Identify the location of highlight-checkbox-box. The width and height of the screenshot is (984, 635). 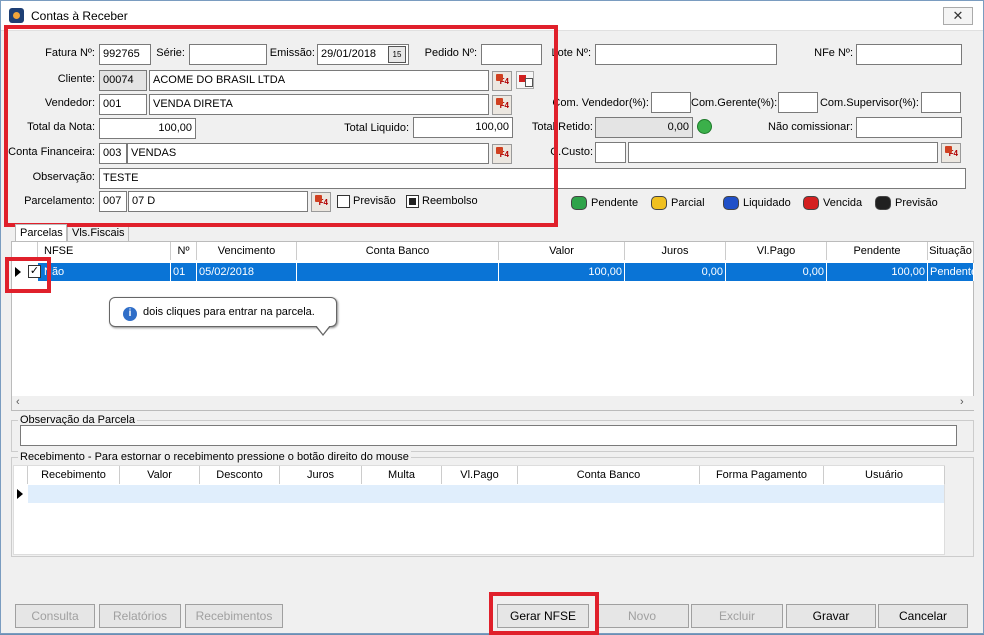
(28, 275).